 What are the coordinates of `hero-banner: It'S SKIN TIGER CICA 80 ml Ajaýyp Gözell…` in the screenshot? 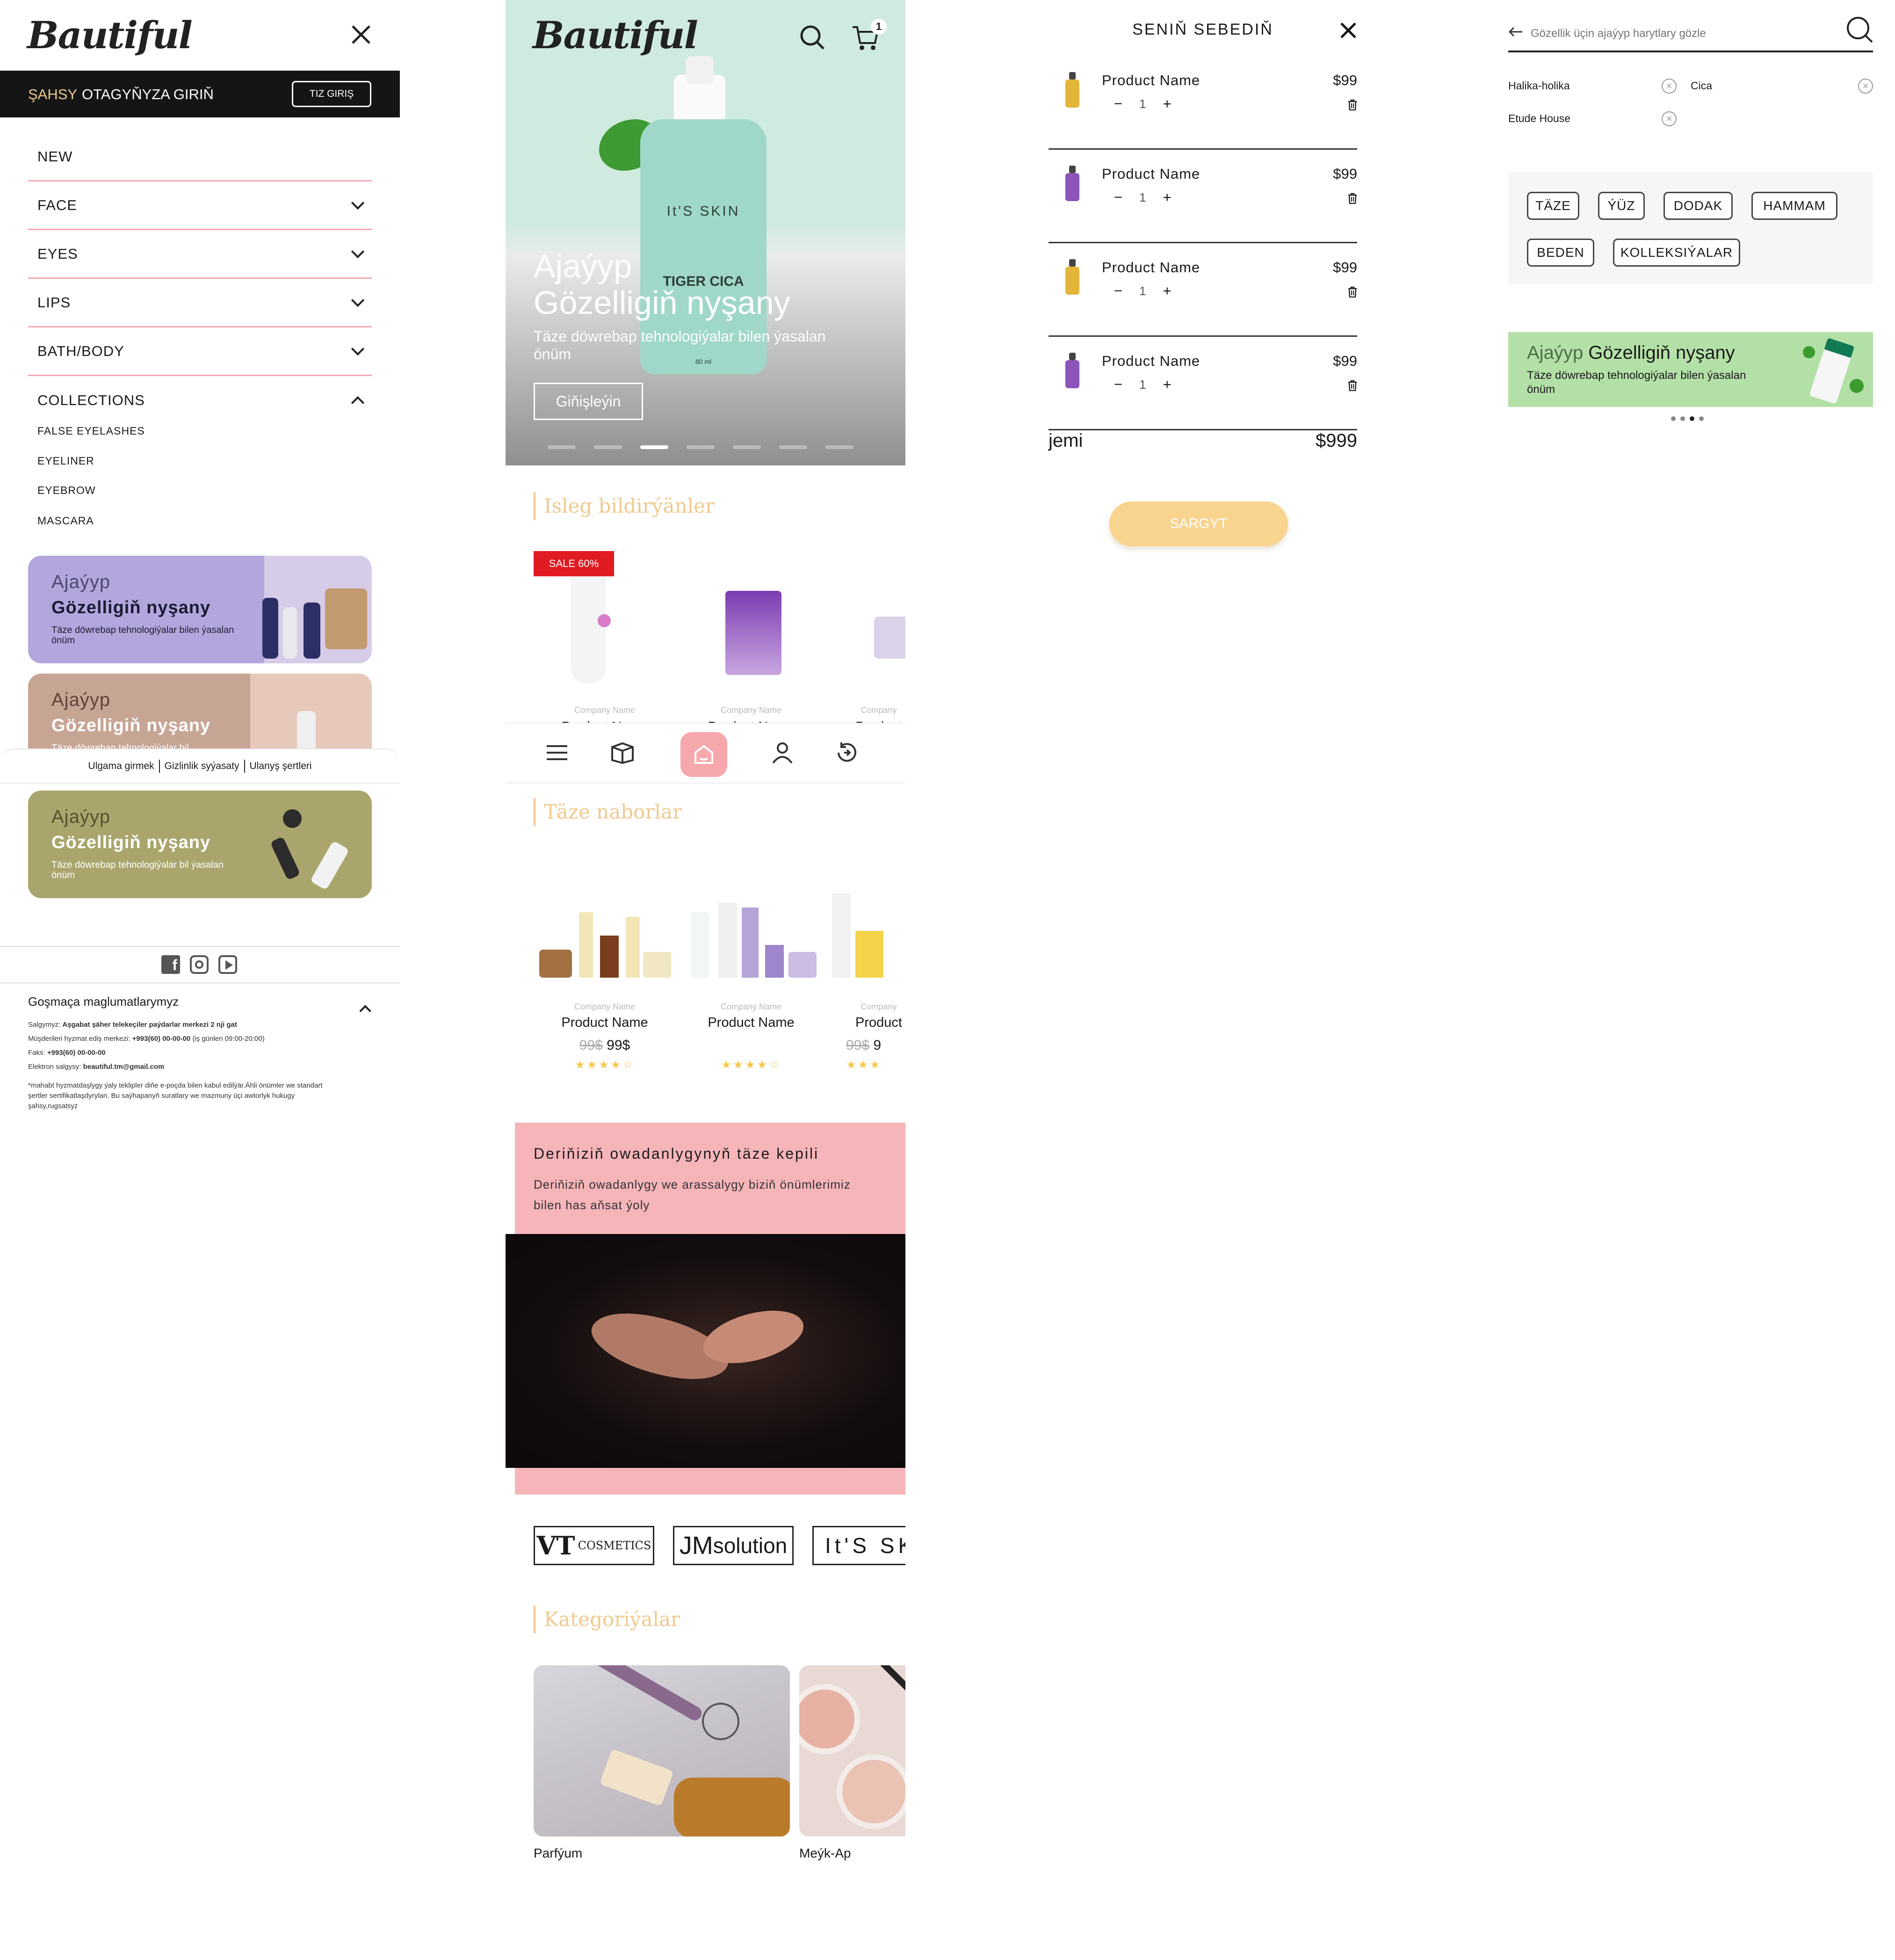 It's located at (705, 232).